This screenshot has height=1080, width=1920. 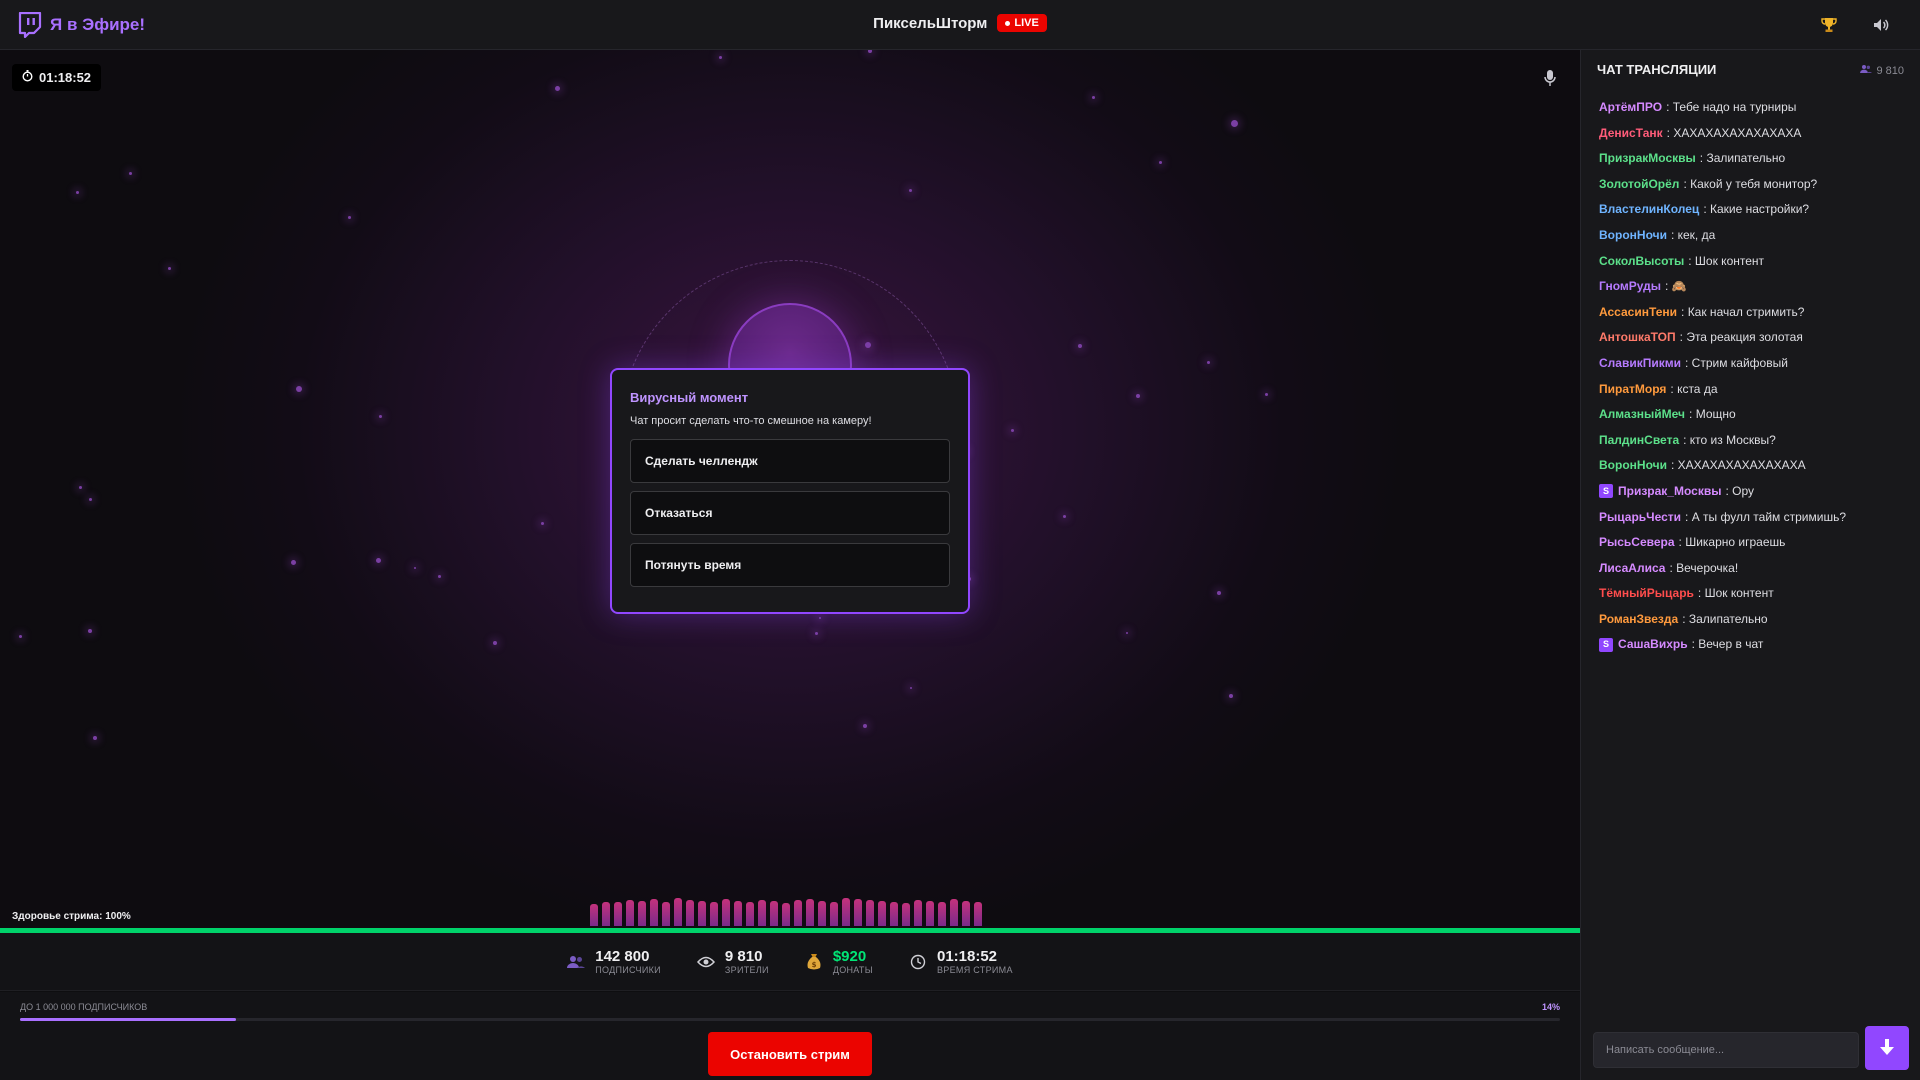 What do you see at coordinates (1641, 261) in the screenshot?
I see `chat-username: СоколВысоты` at bounding box center [1641, 261].